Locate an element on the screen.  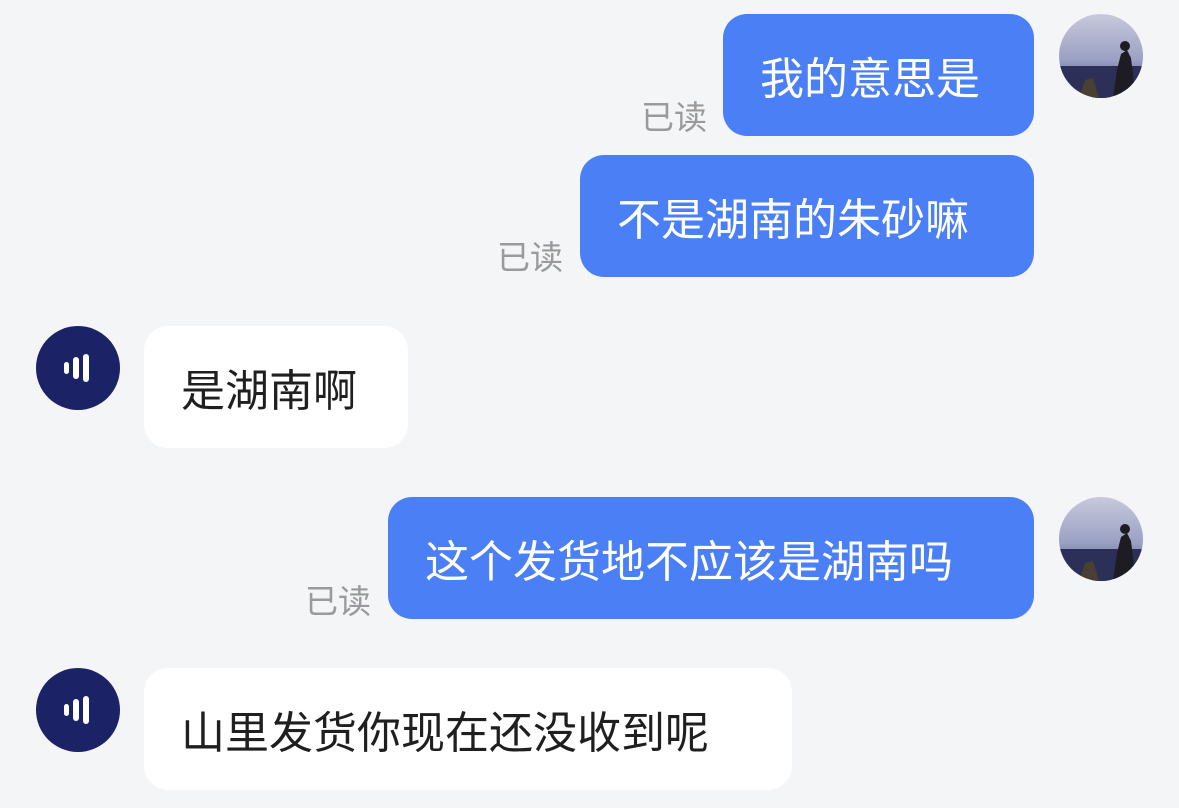
message-bubble-outgoing: 不是湖南的朱砂嘛 is located at coordinates (807, 216).